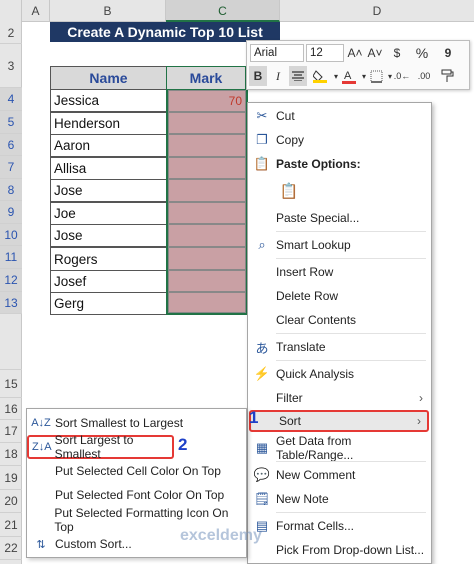 This screenshot has width=474, height=564. Describe the element at coordinates (11, 478) in the screenshot. I see `row-header: 19` at that location.